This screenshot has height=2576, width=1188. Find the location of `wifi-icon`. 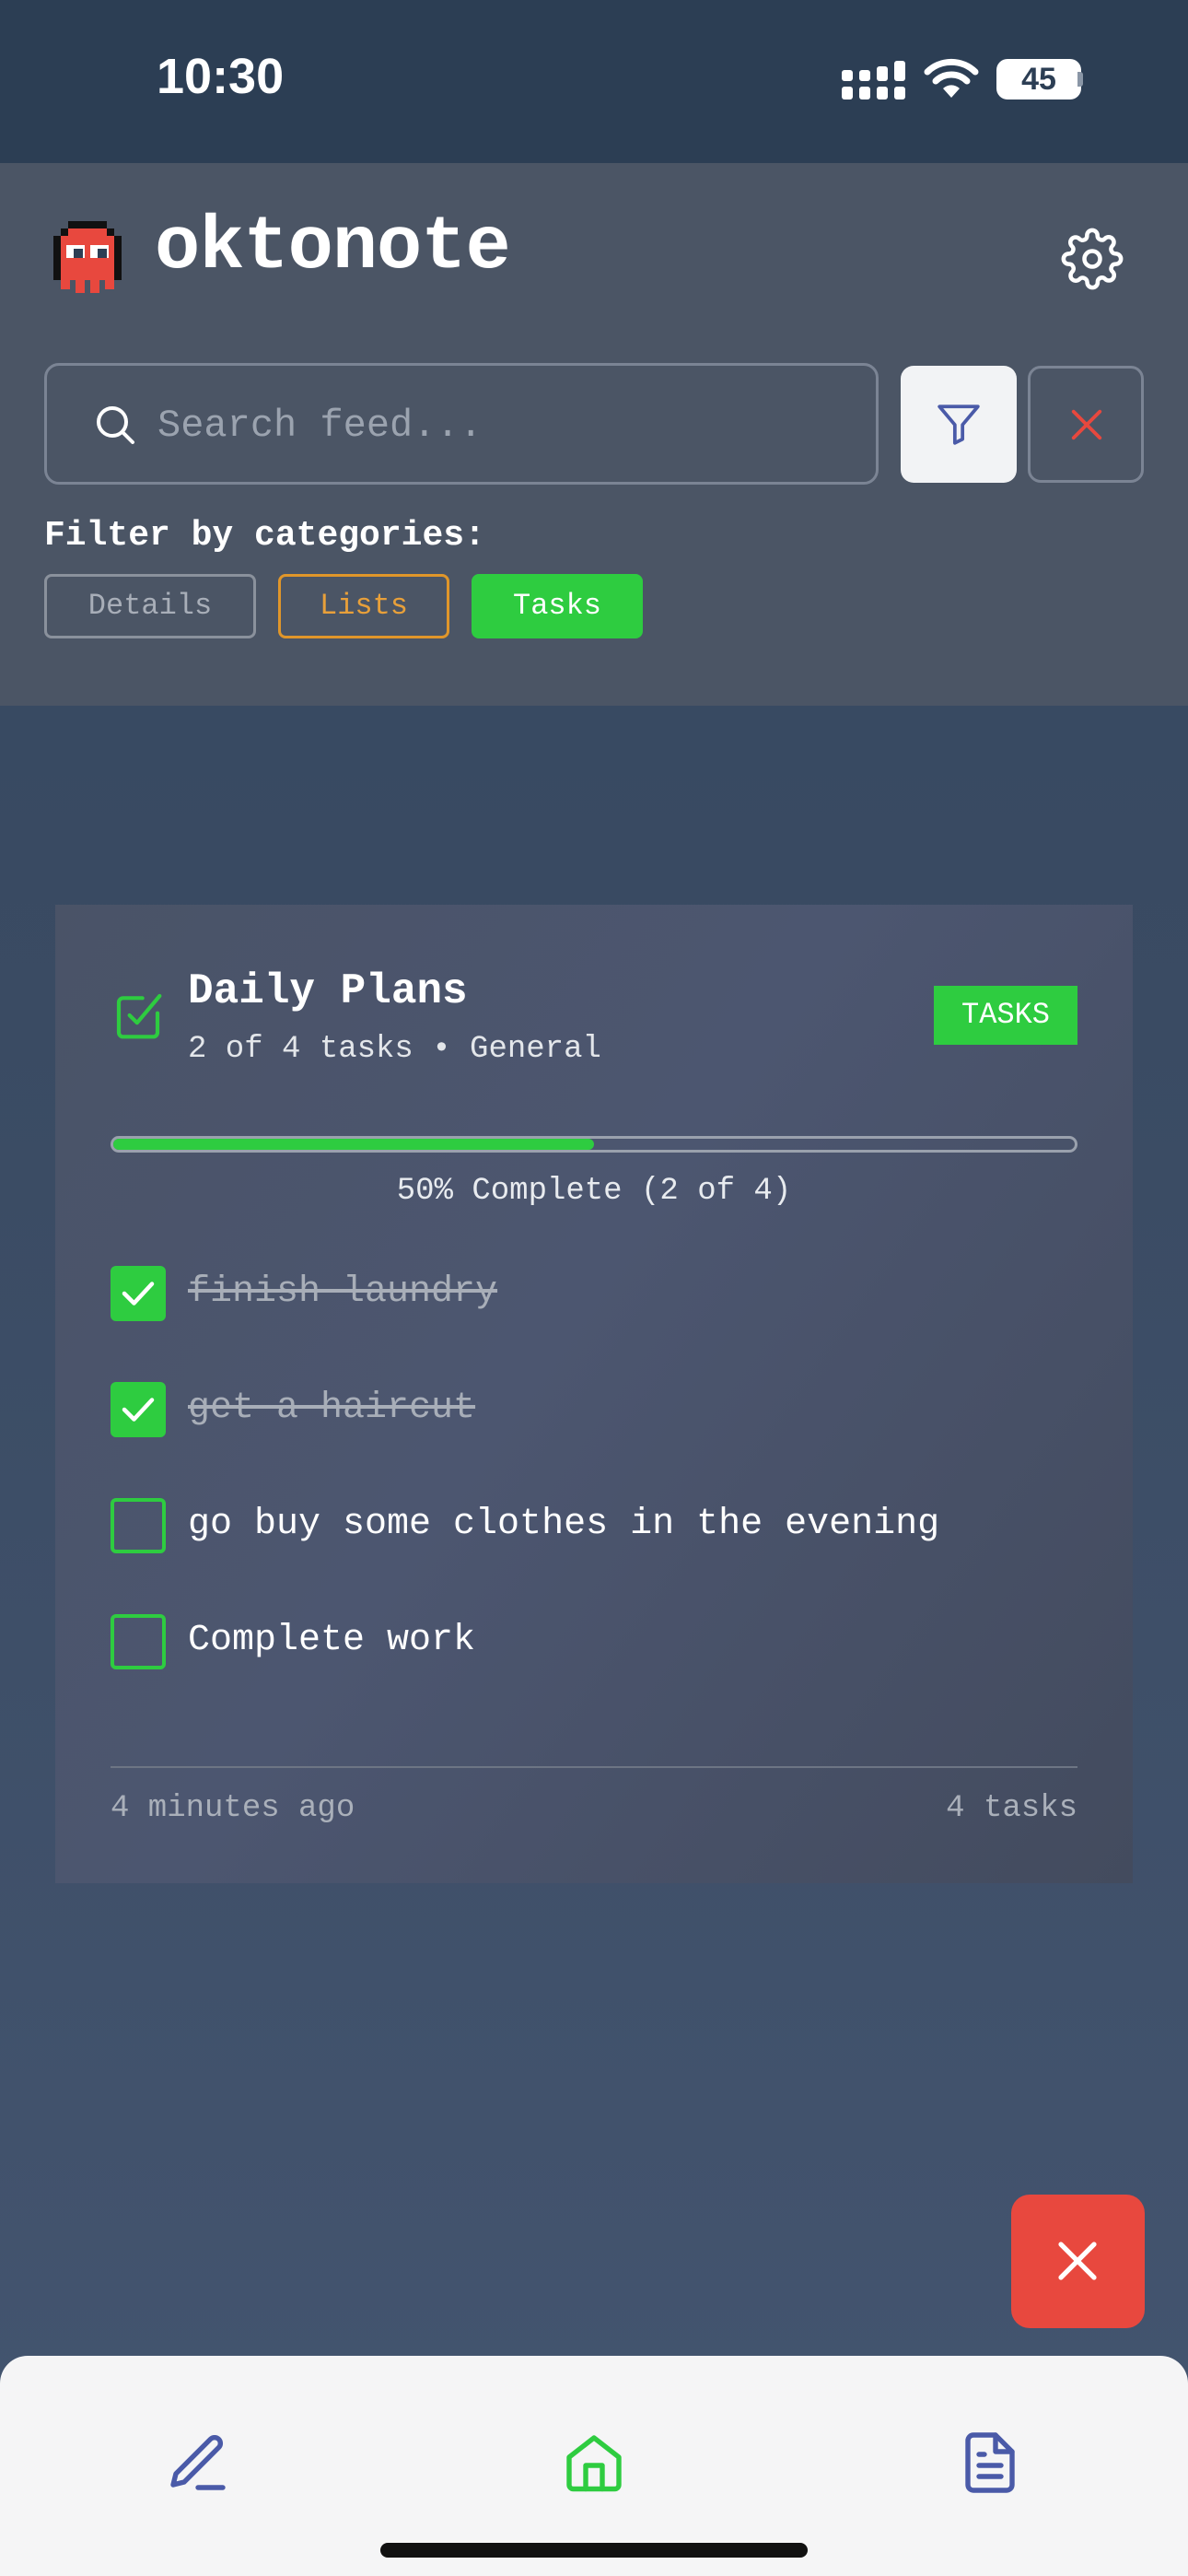

wifi-icon is located at coordinates (951, 78).